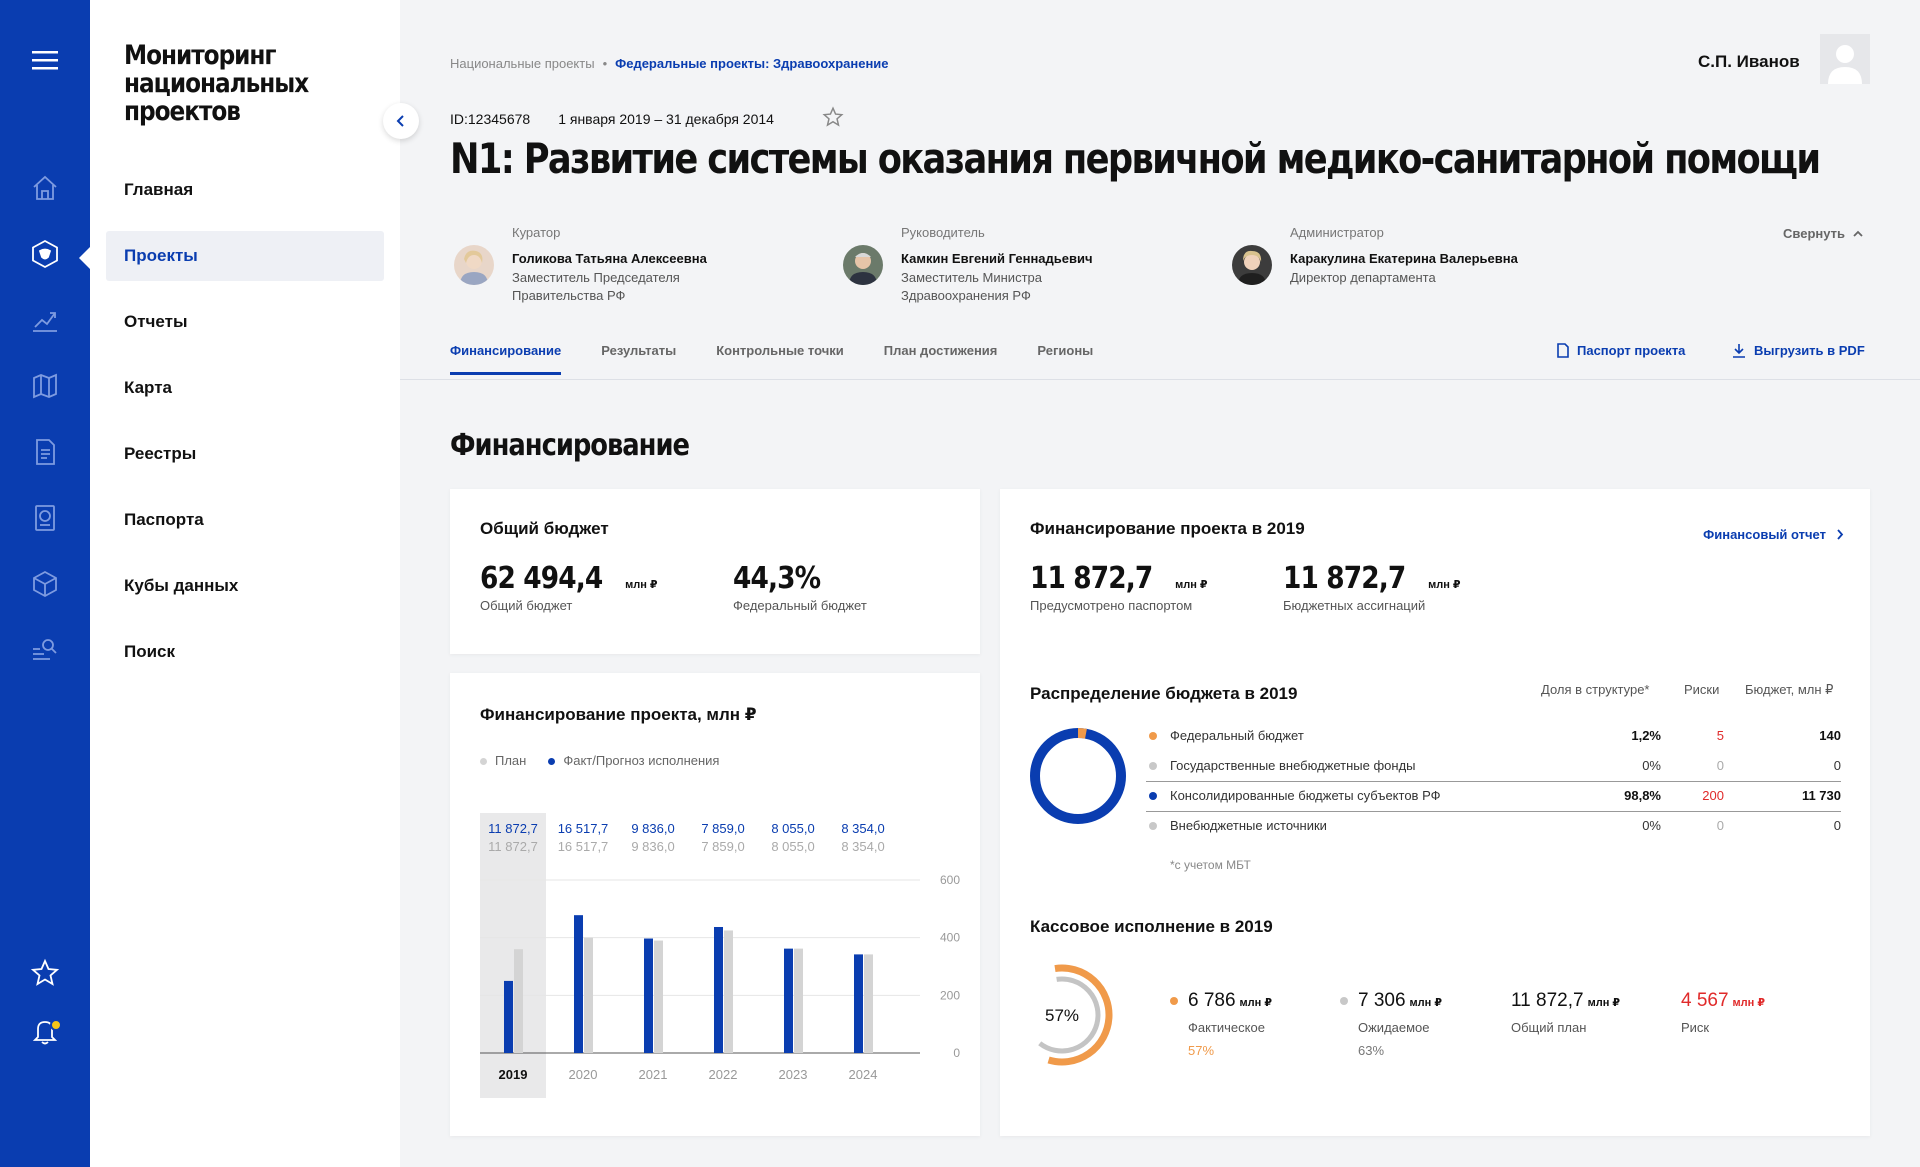  I want to click on collapse-people-button: Свернуть, so click(1823, 233).